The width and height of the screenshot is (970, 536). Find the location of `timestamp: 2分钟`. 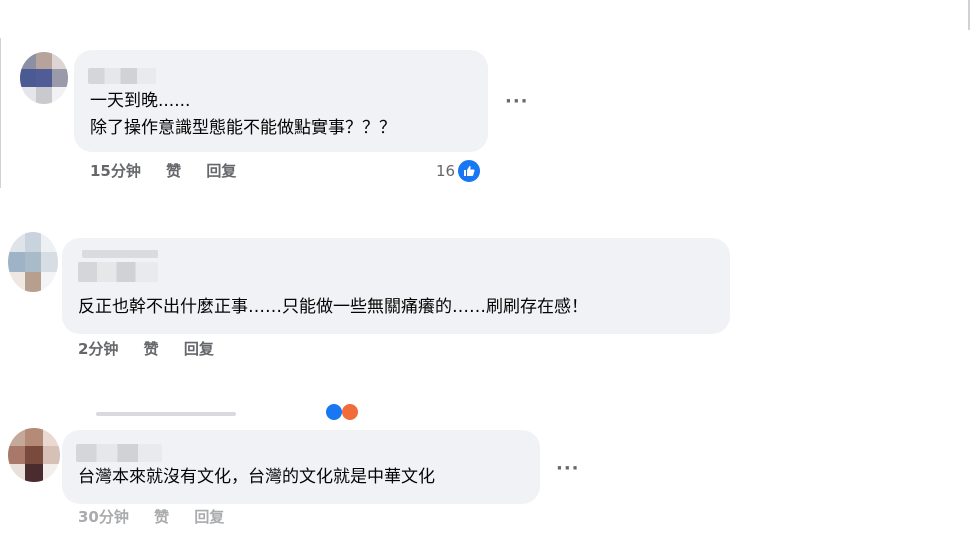

timestamp: 2分钟 is located at coordinates (98, 348).